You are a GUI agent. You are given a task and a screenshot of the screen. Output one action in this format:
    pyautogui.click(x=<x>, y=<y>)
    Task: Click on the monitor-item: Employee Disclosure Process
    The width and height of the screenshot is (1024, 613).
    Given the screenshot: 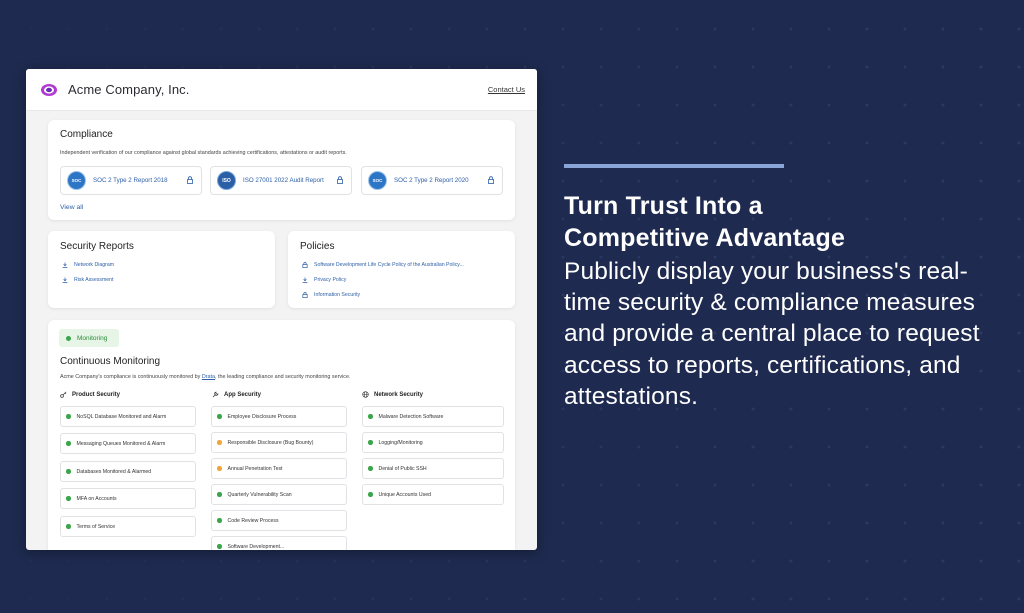 What is the action you would take?
    pyautogui.click(x=279, y=416)
    